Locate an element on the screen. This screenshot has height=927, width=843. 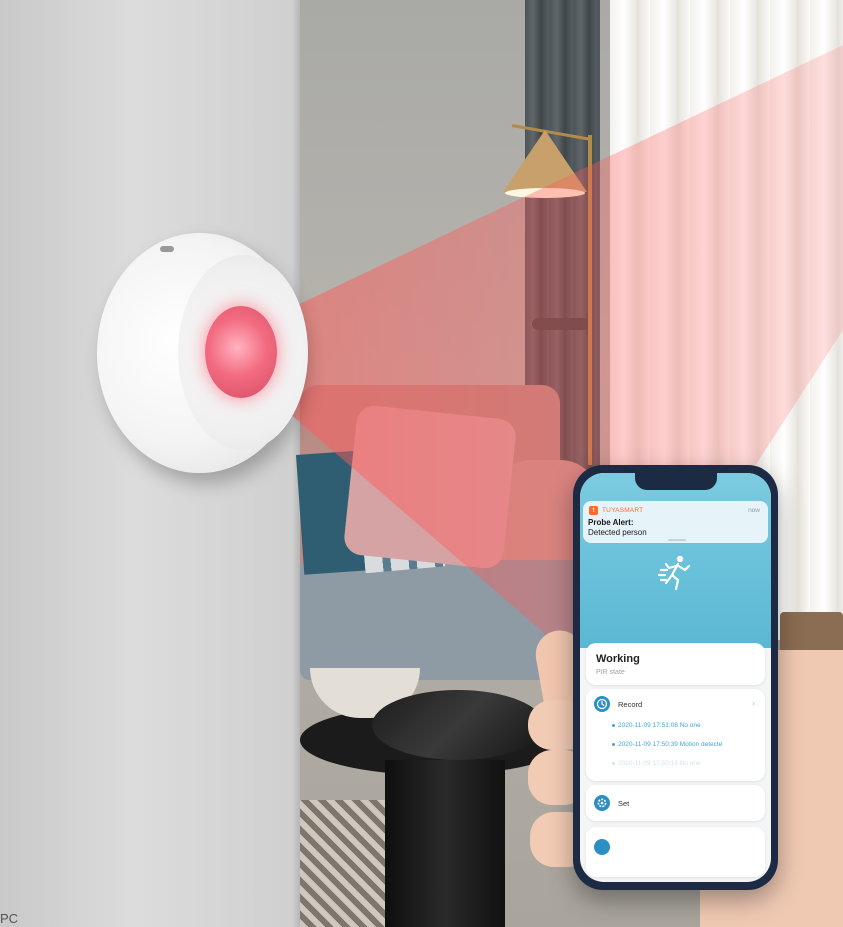
pir-state-value: Working is located at coordinates (618, 659).